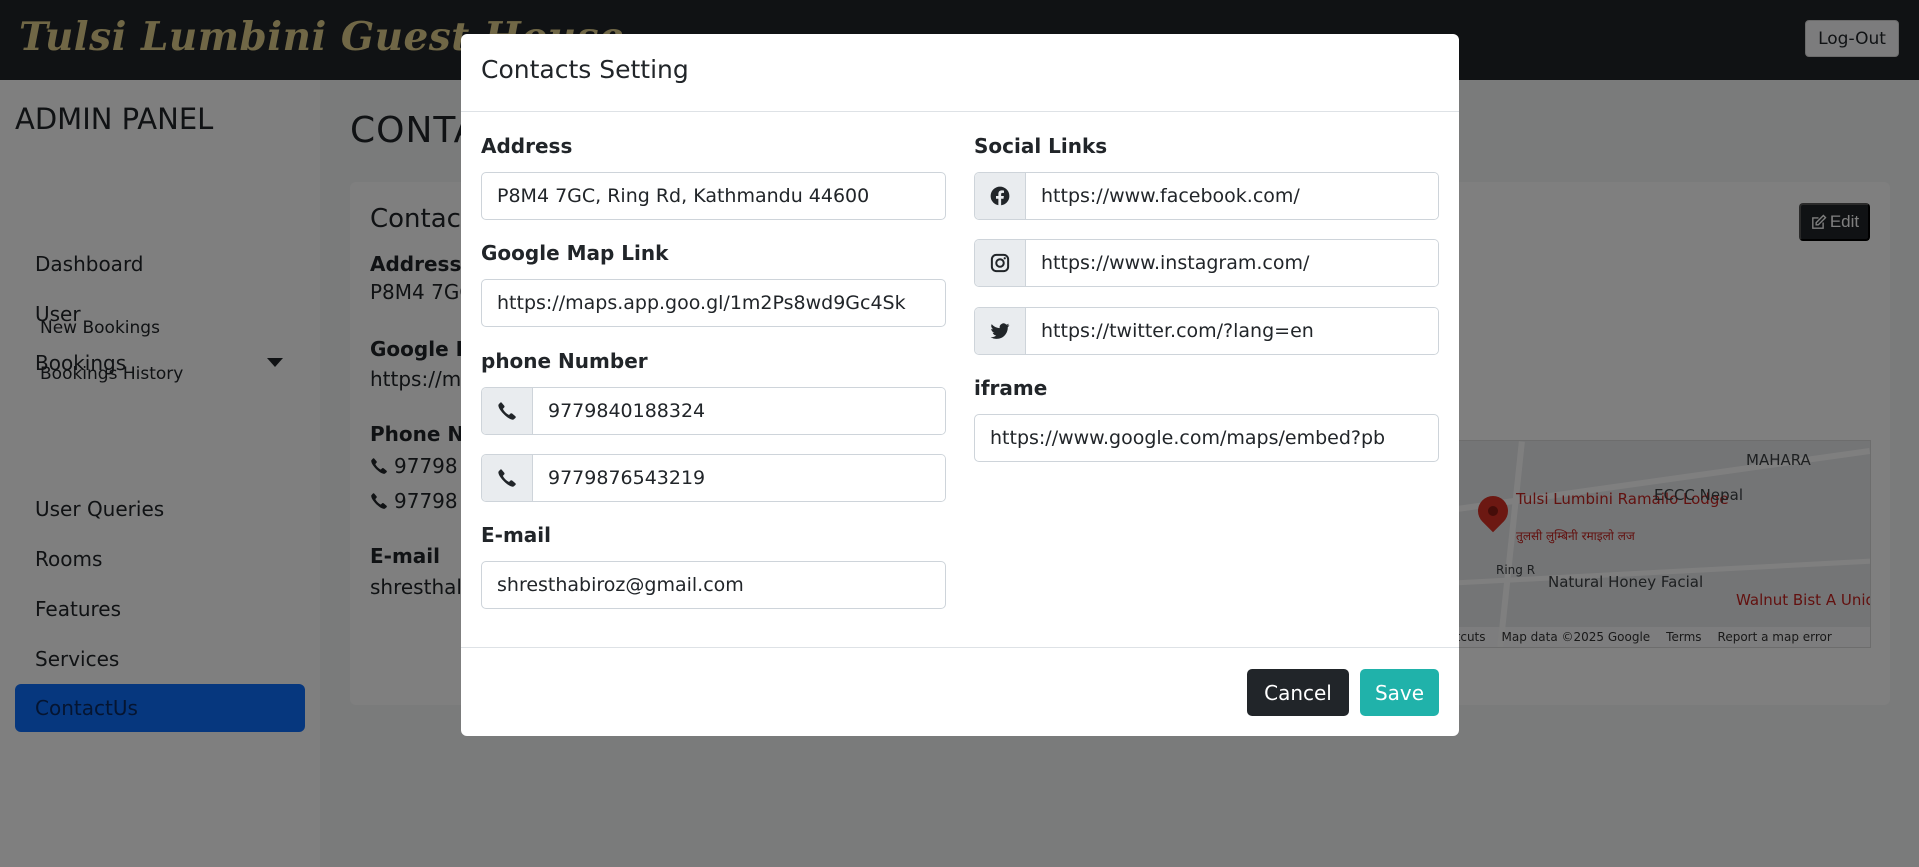  What do you see at coordinates (1232, 263) in the screenshot?
I see `instagram-input` at bounding box center [1232, 263].